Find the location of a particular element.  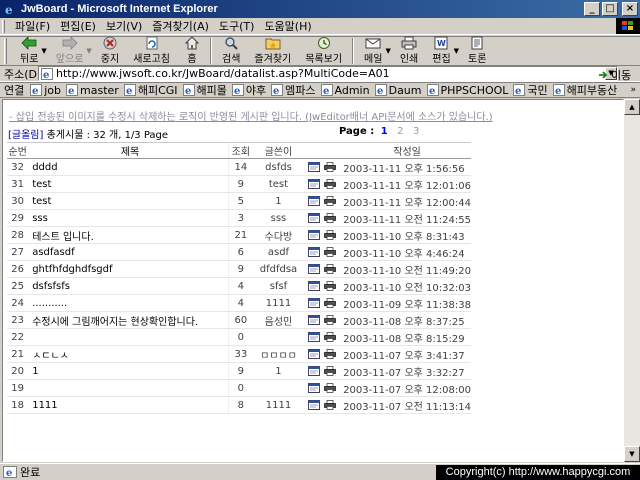

link-master: e master is located at coordinates (92, 90).